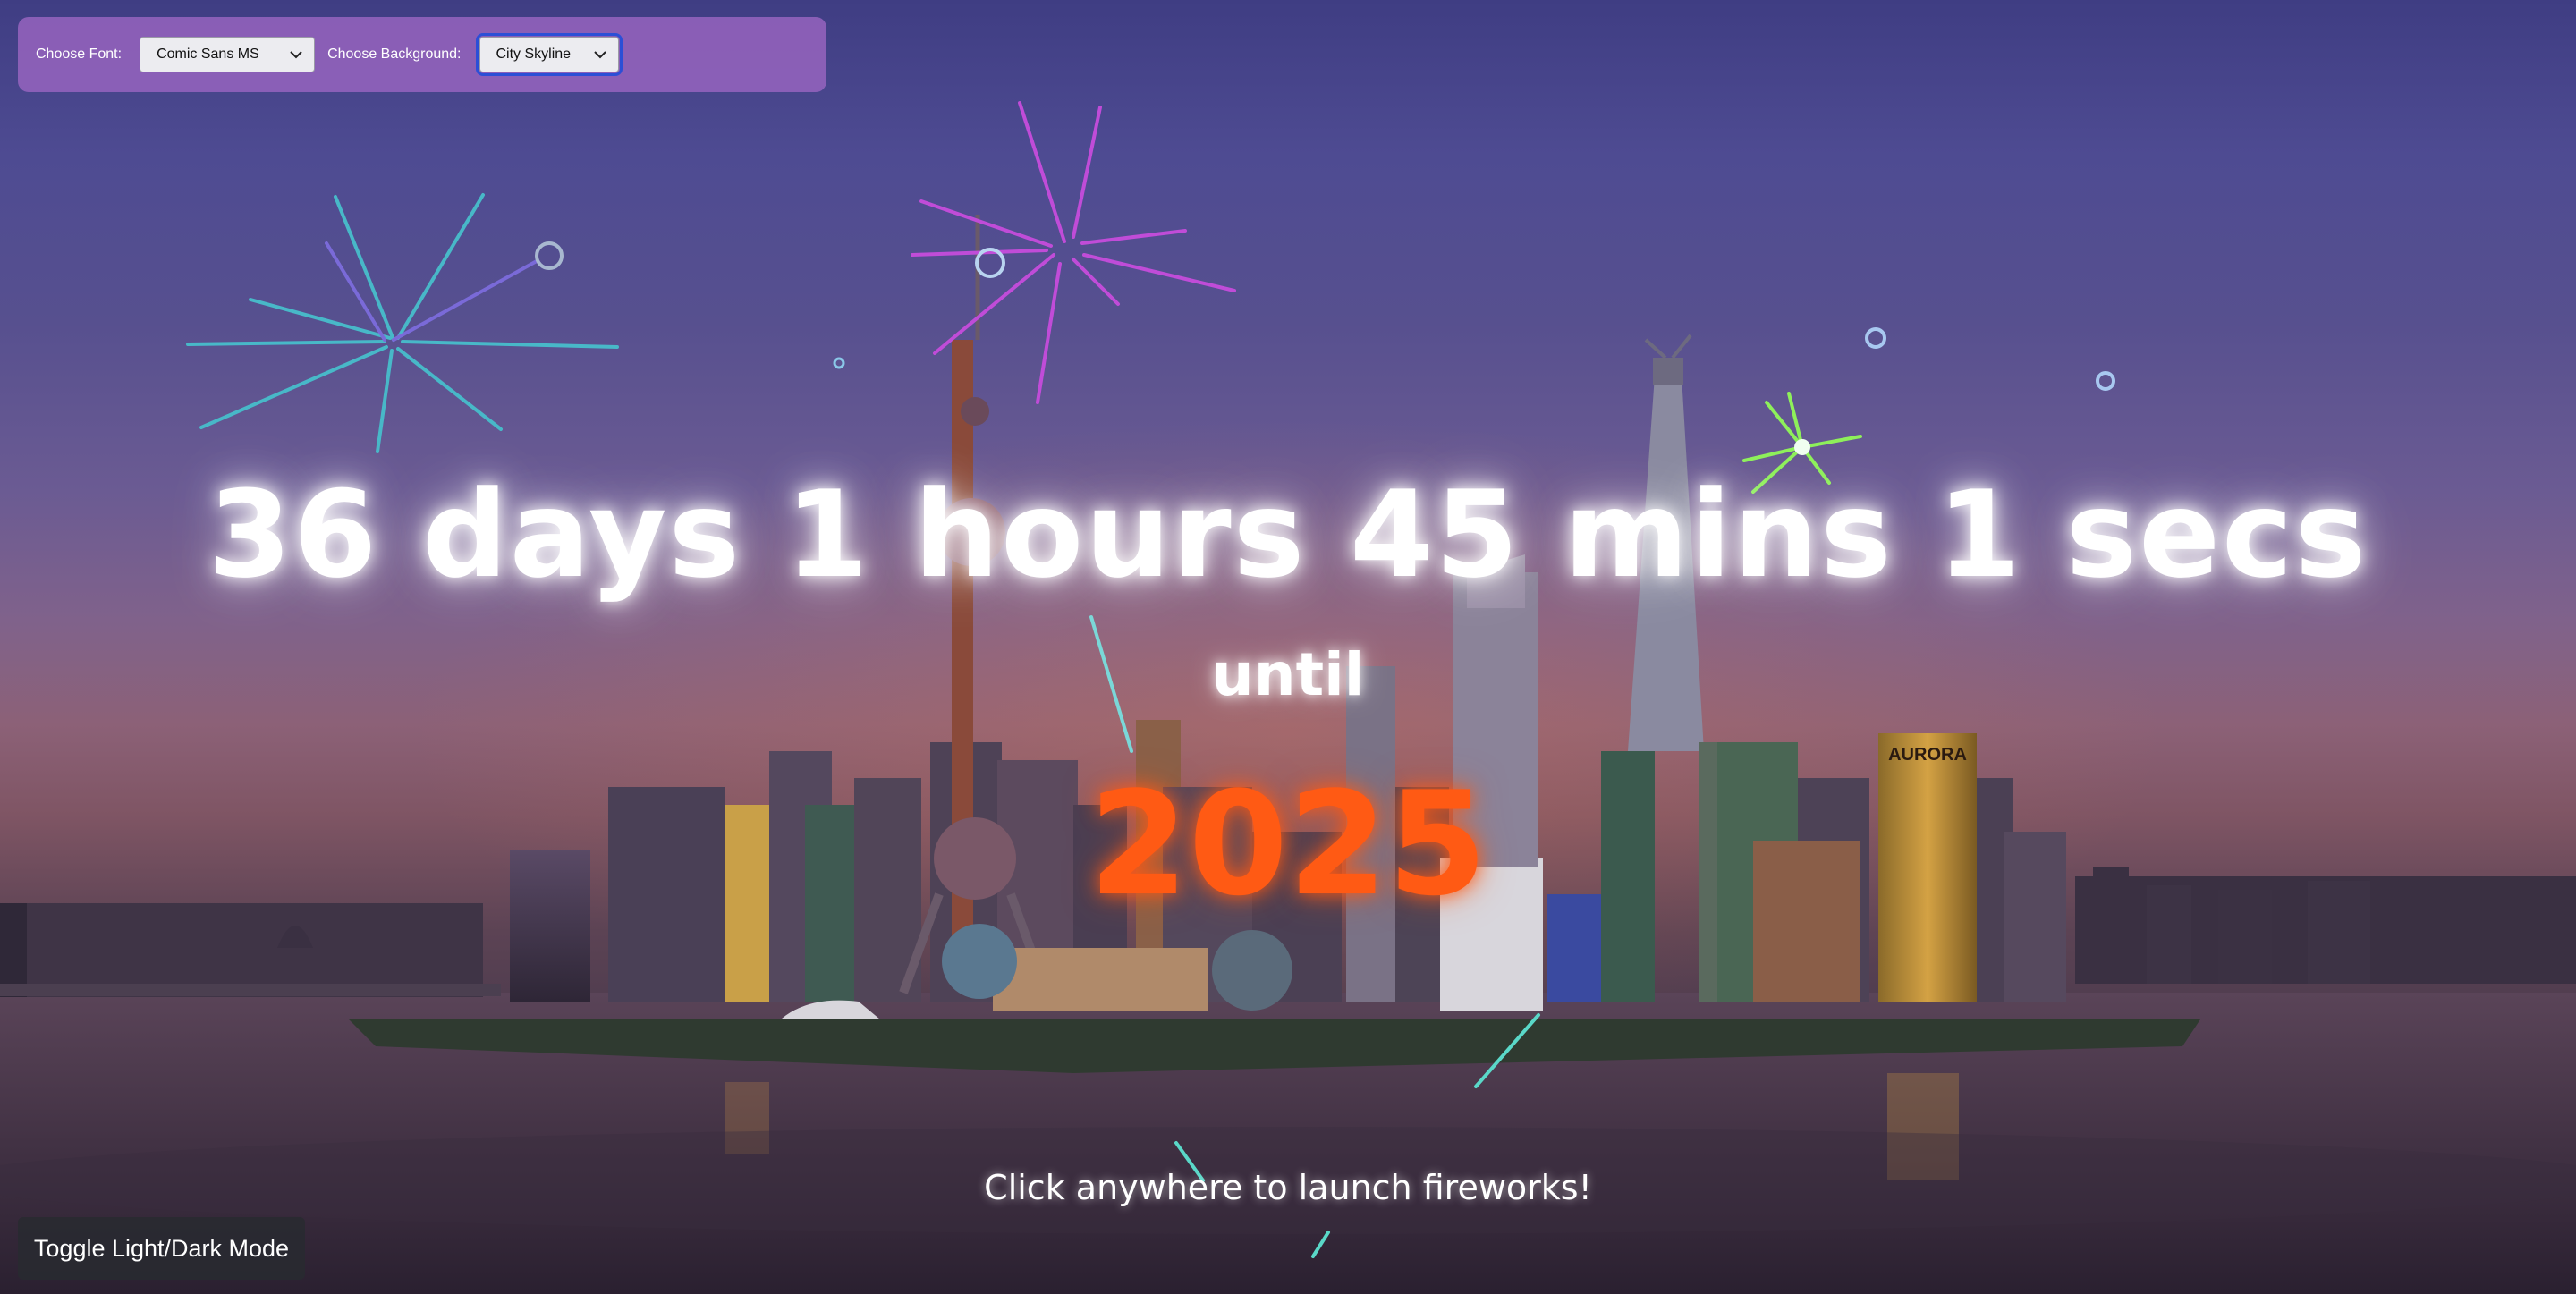 This screenshot has height=1294, width=2576. I want to click on background-label: Choose Background:, so click(394, 54).